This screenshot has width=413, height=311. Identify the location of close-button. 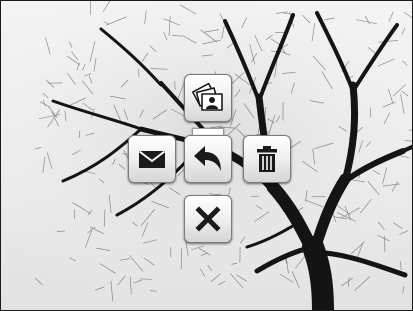
(208, 219).